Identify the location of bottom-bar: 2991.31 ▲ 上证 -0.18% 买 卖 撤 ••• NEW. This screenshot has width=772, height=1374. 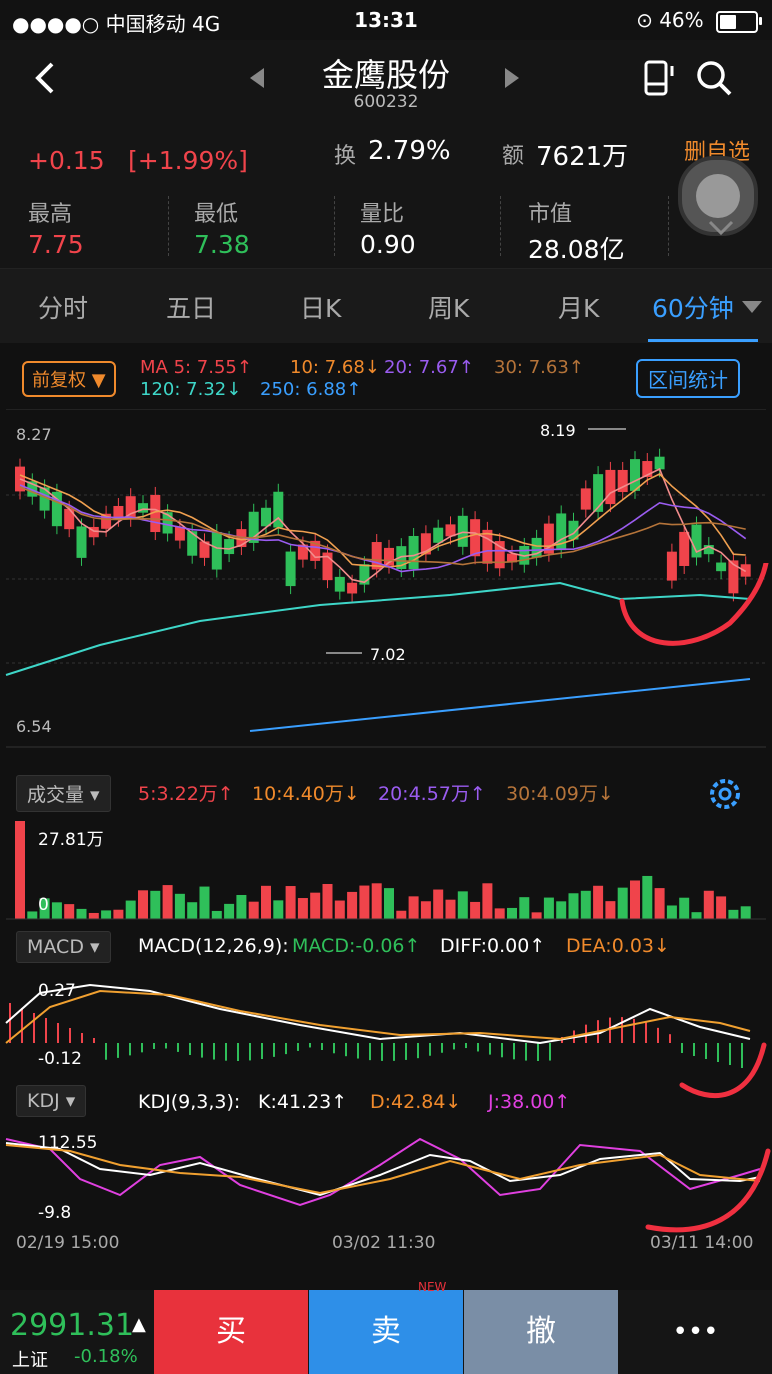
(386, 1327).